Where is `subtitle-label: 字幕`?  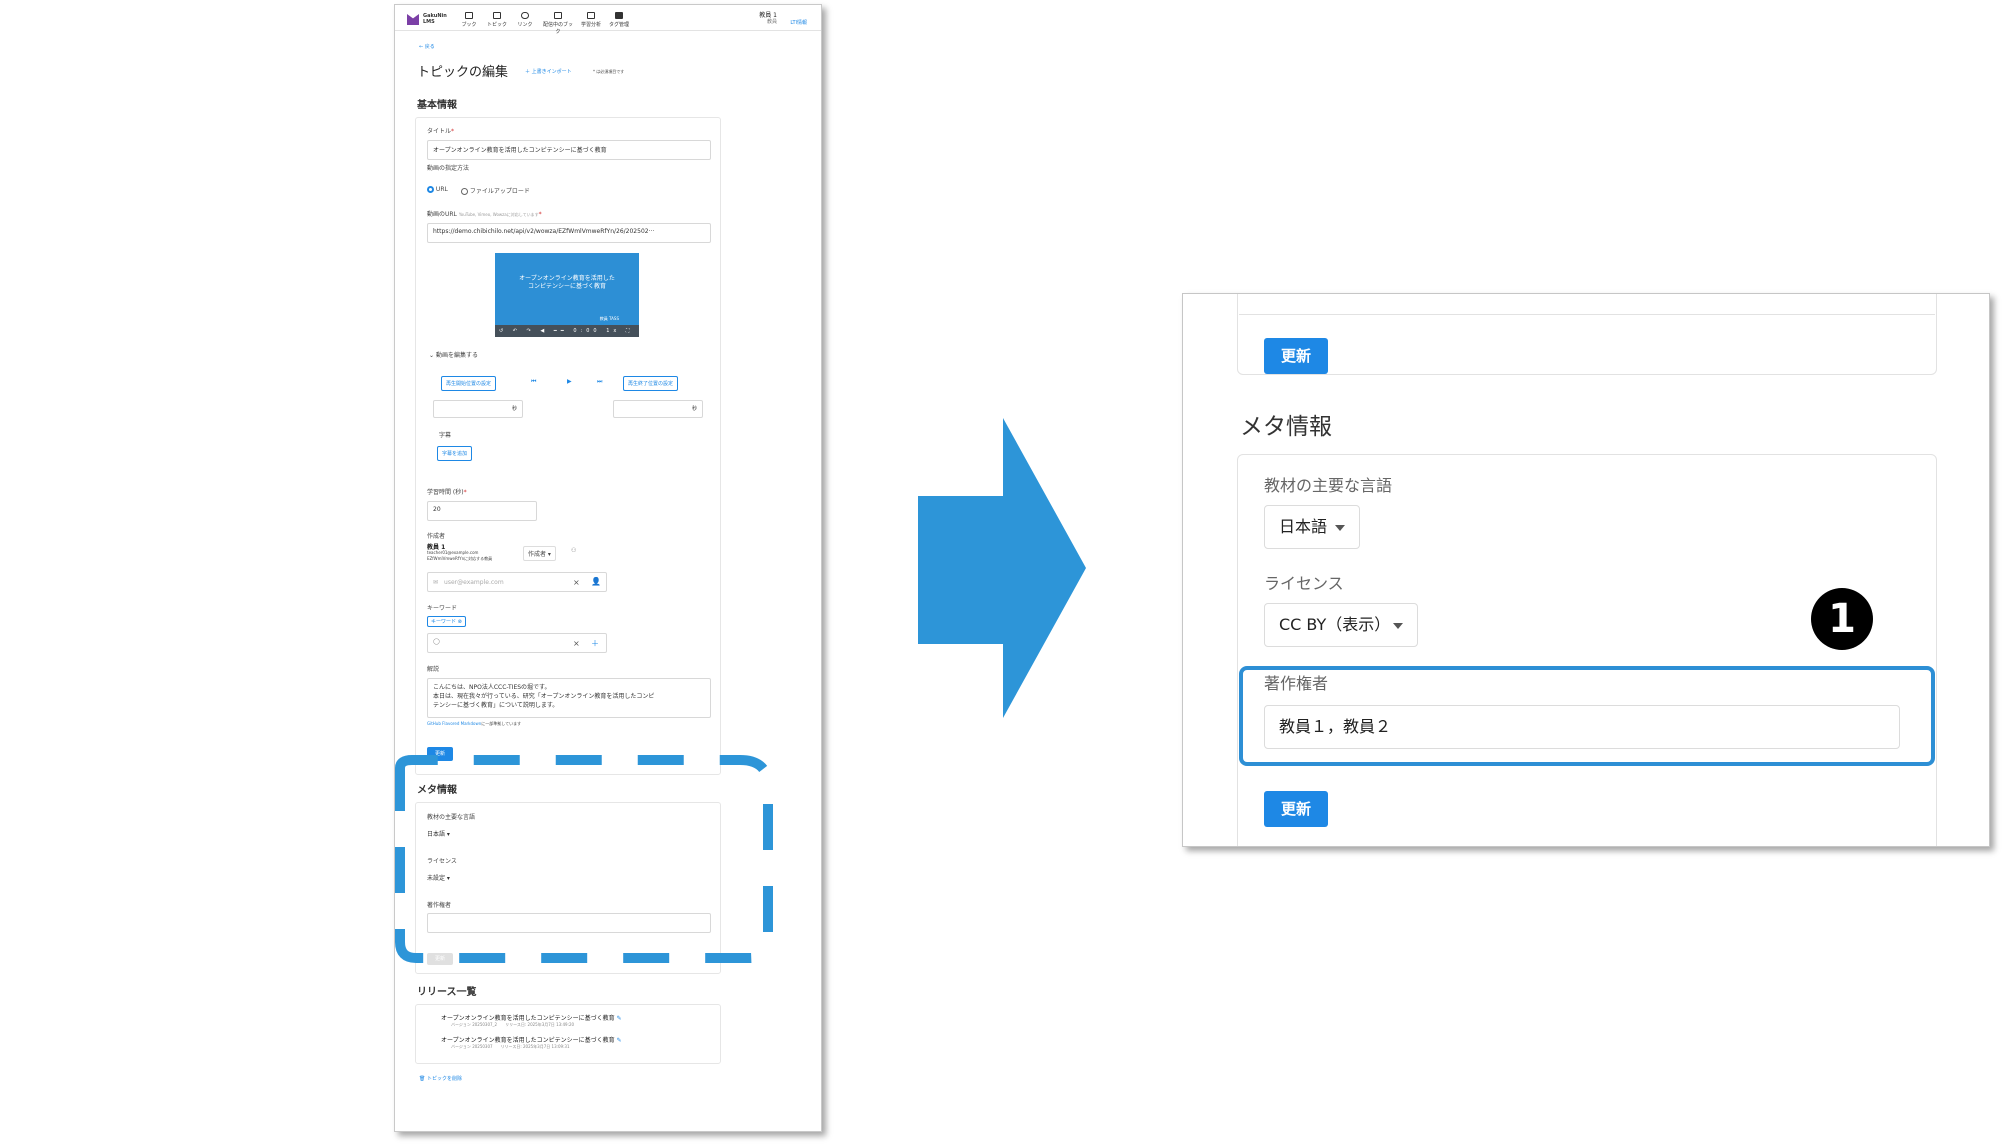 subtitle-label: 字幕 is located at coordinates (445, 435).